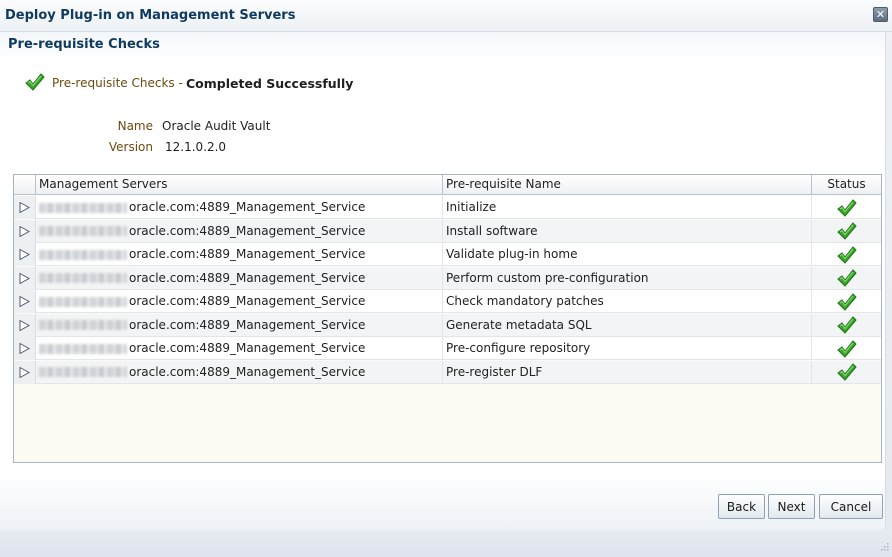  Describe the element at coordinates (196, 147) in the screenshot. I see `version-value: 12.1.0.2.0` at that location.